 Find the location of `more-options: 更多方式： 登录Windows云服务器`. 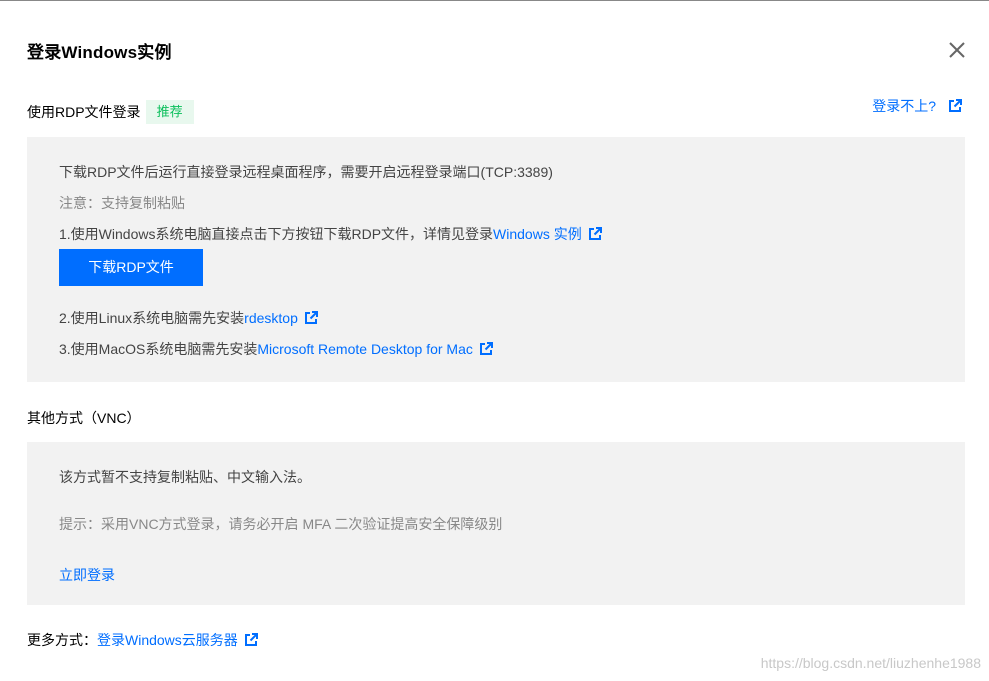

more-options: 更多方式： 登录Windows云服务器 is located at coordinates (142, 640).